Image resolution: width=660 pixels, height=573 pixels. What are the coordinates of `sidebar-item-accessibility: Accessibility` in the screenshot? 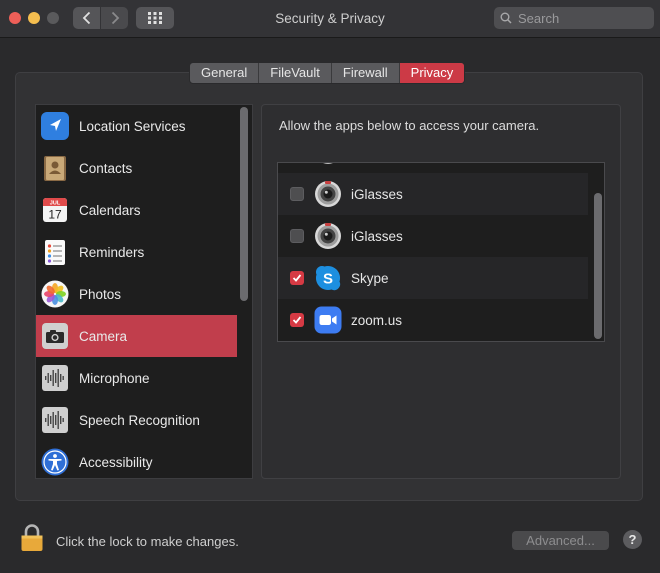 It's located at (136, 459).